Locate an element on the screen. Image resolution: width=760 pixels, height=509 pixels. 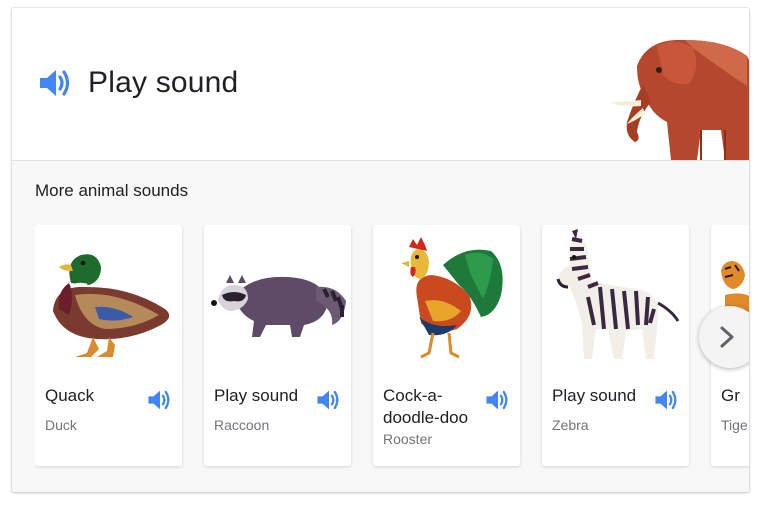
duck-illustration is located at coordinates (111, 305).